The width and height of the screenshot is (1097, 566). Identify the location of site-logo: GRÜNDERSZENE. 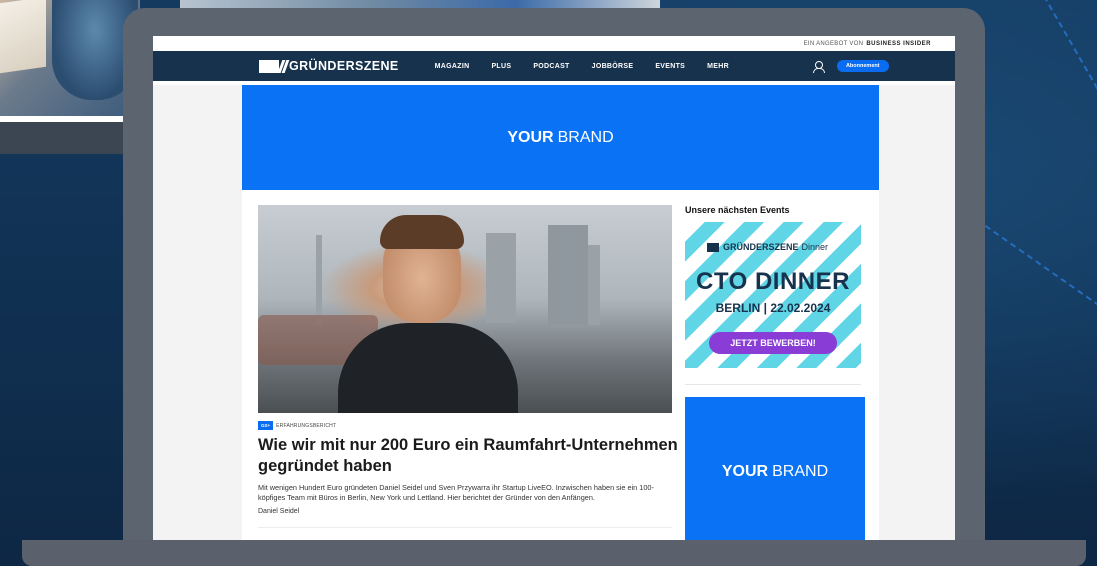
(329, 66).